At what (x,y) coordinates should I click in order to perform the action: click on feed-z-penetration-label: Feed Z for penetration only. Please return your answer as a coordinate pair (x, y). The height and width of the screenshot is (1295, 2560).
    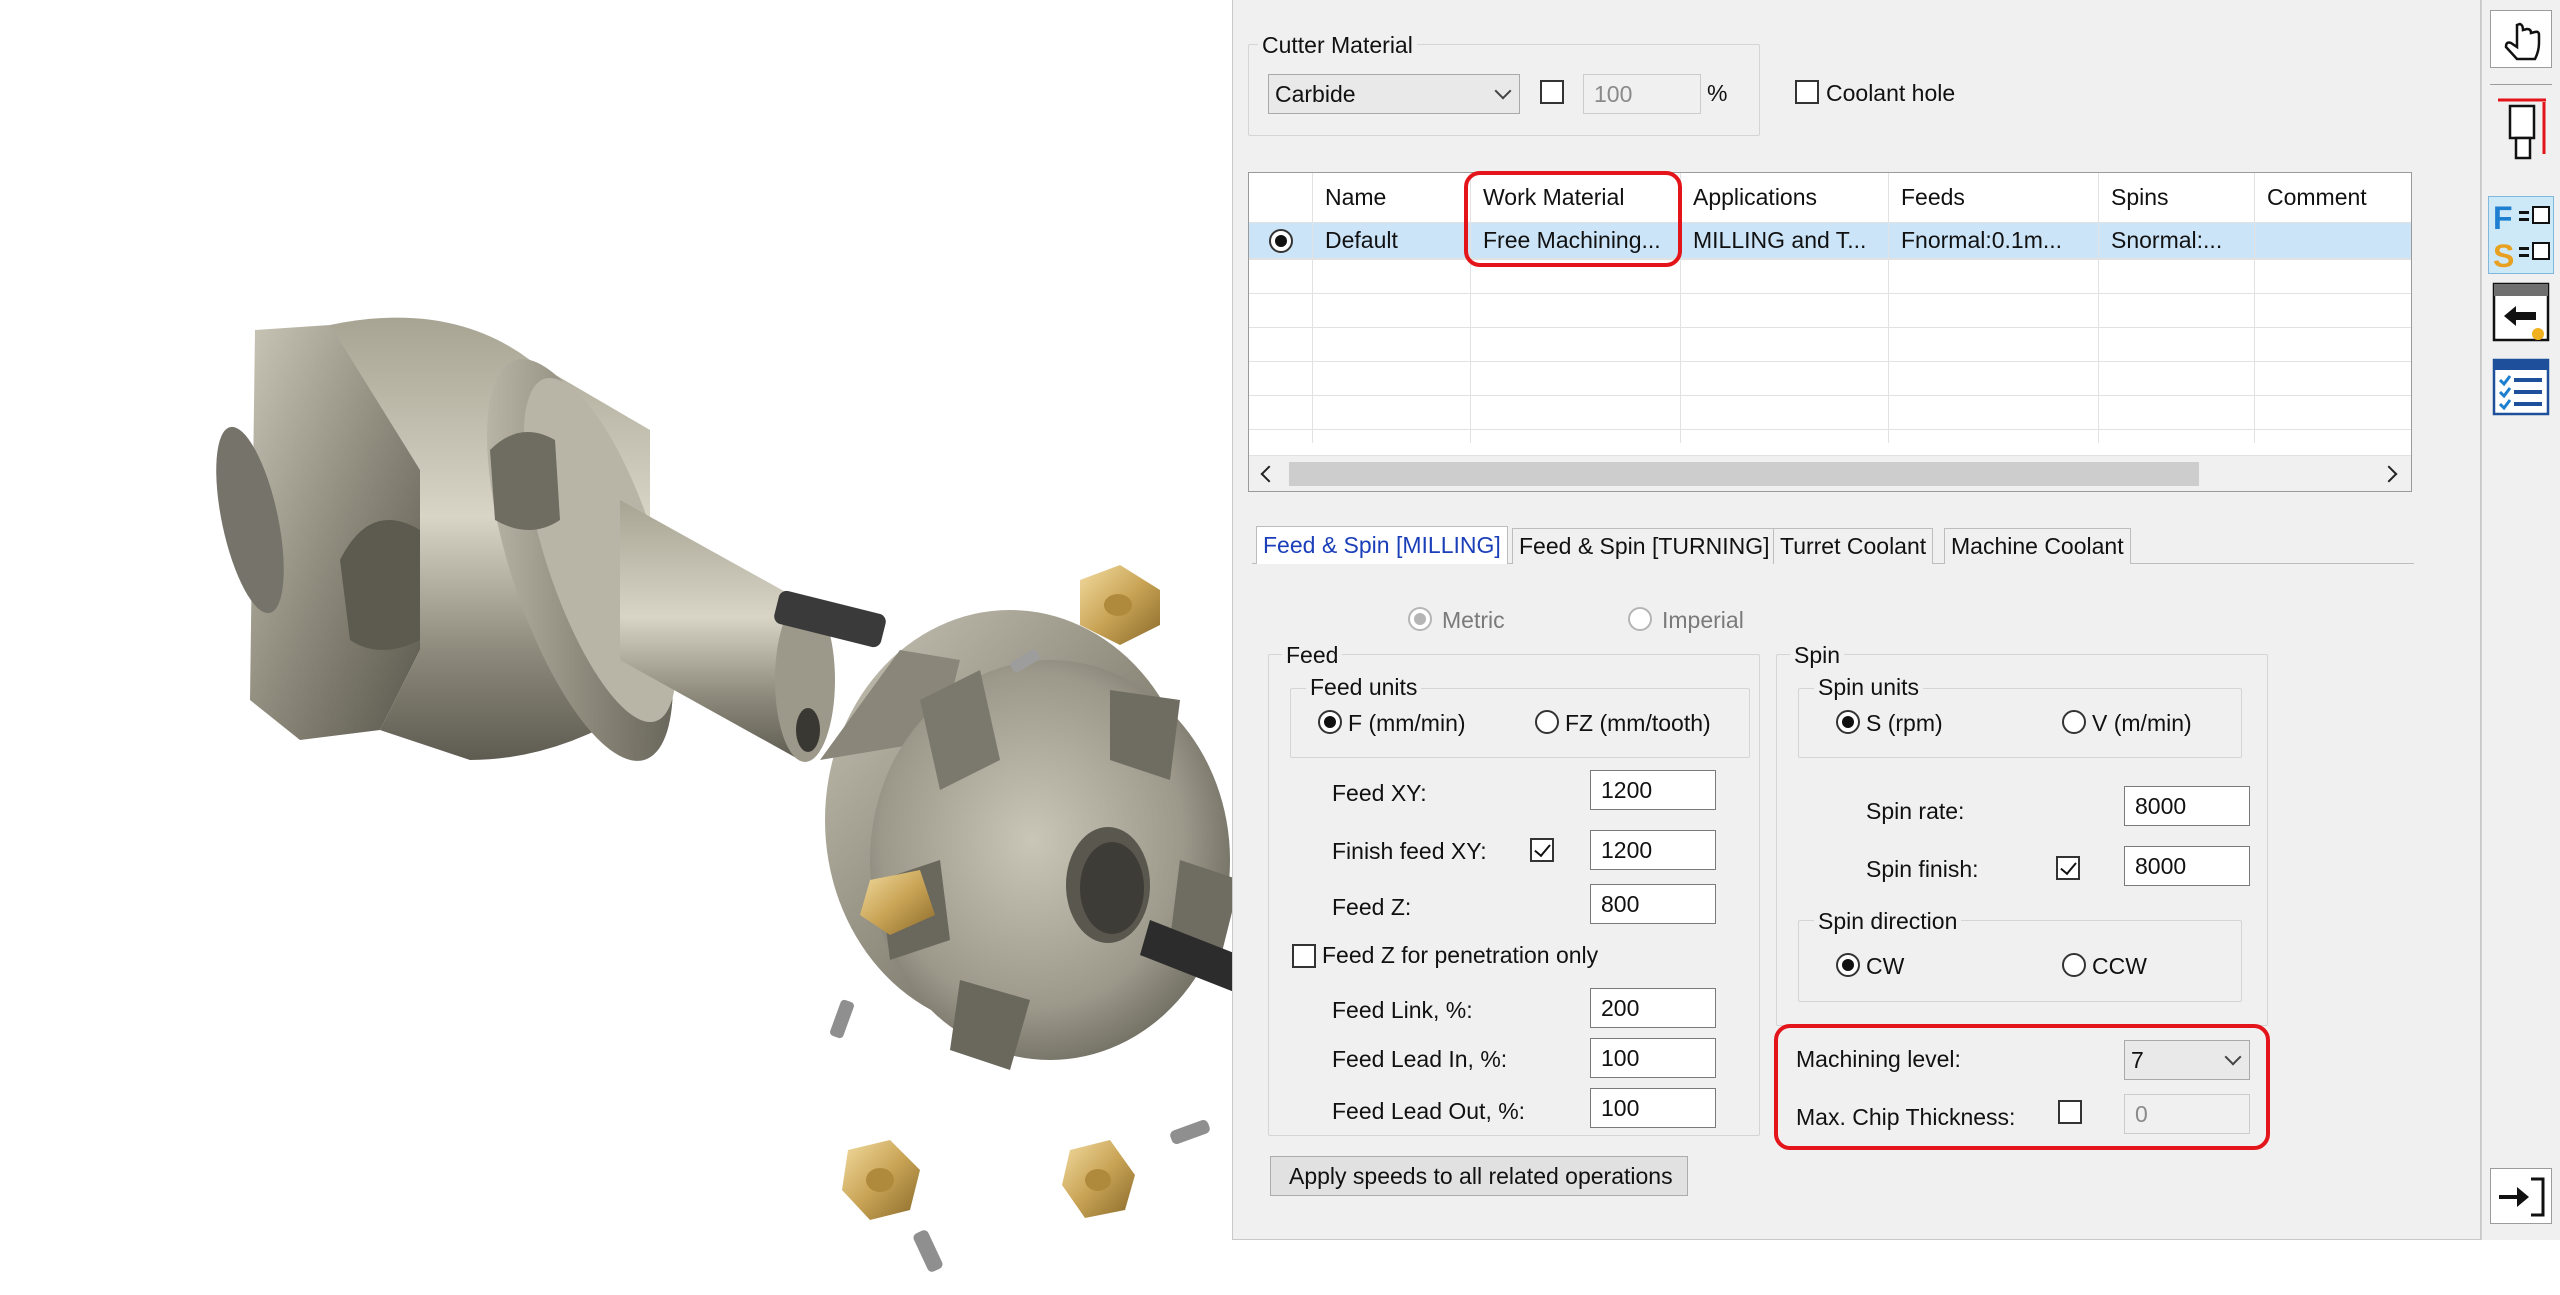
    Looking at the image, I should click on (1460, 955).